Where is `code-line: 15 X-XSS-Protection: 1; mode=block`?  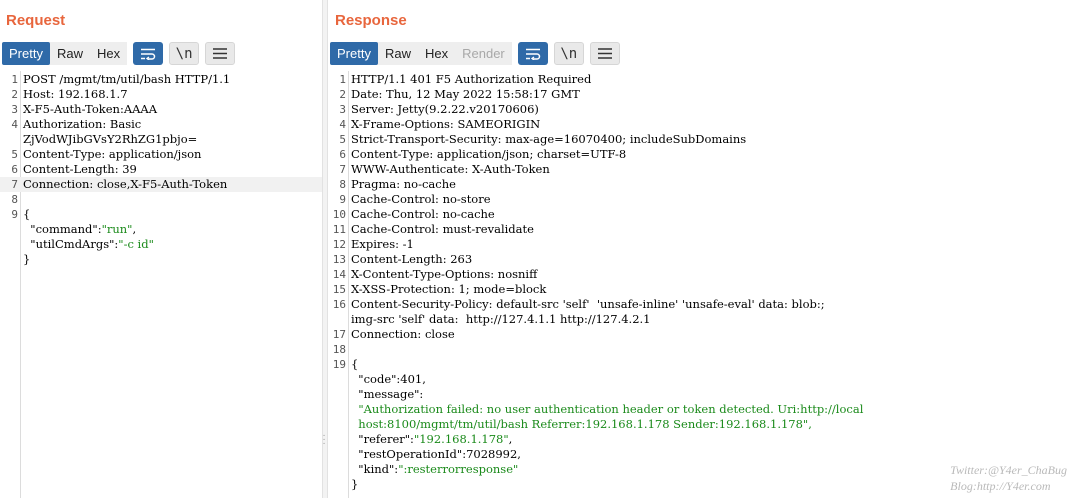
code-line: 15 X-XSS-Protection: 1; mode=block is located at coordinates (704, 289).